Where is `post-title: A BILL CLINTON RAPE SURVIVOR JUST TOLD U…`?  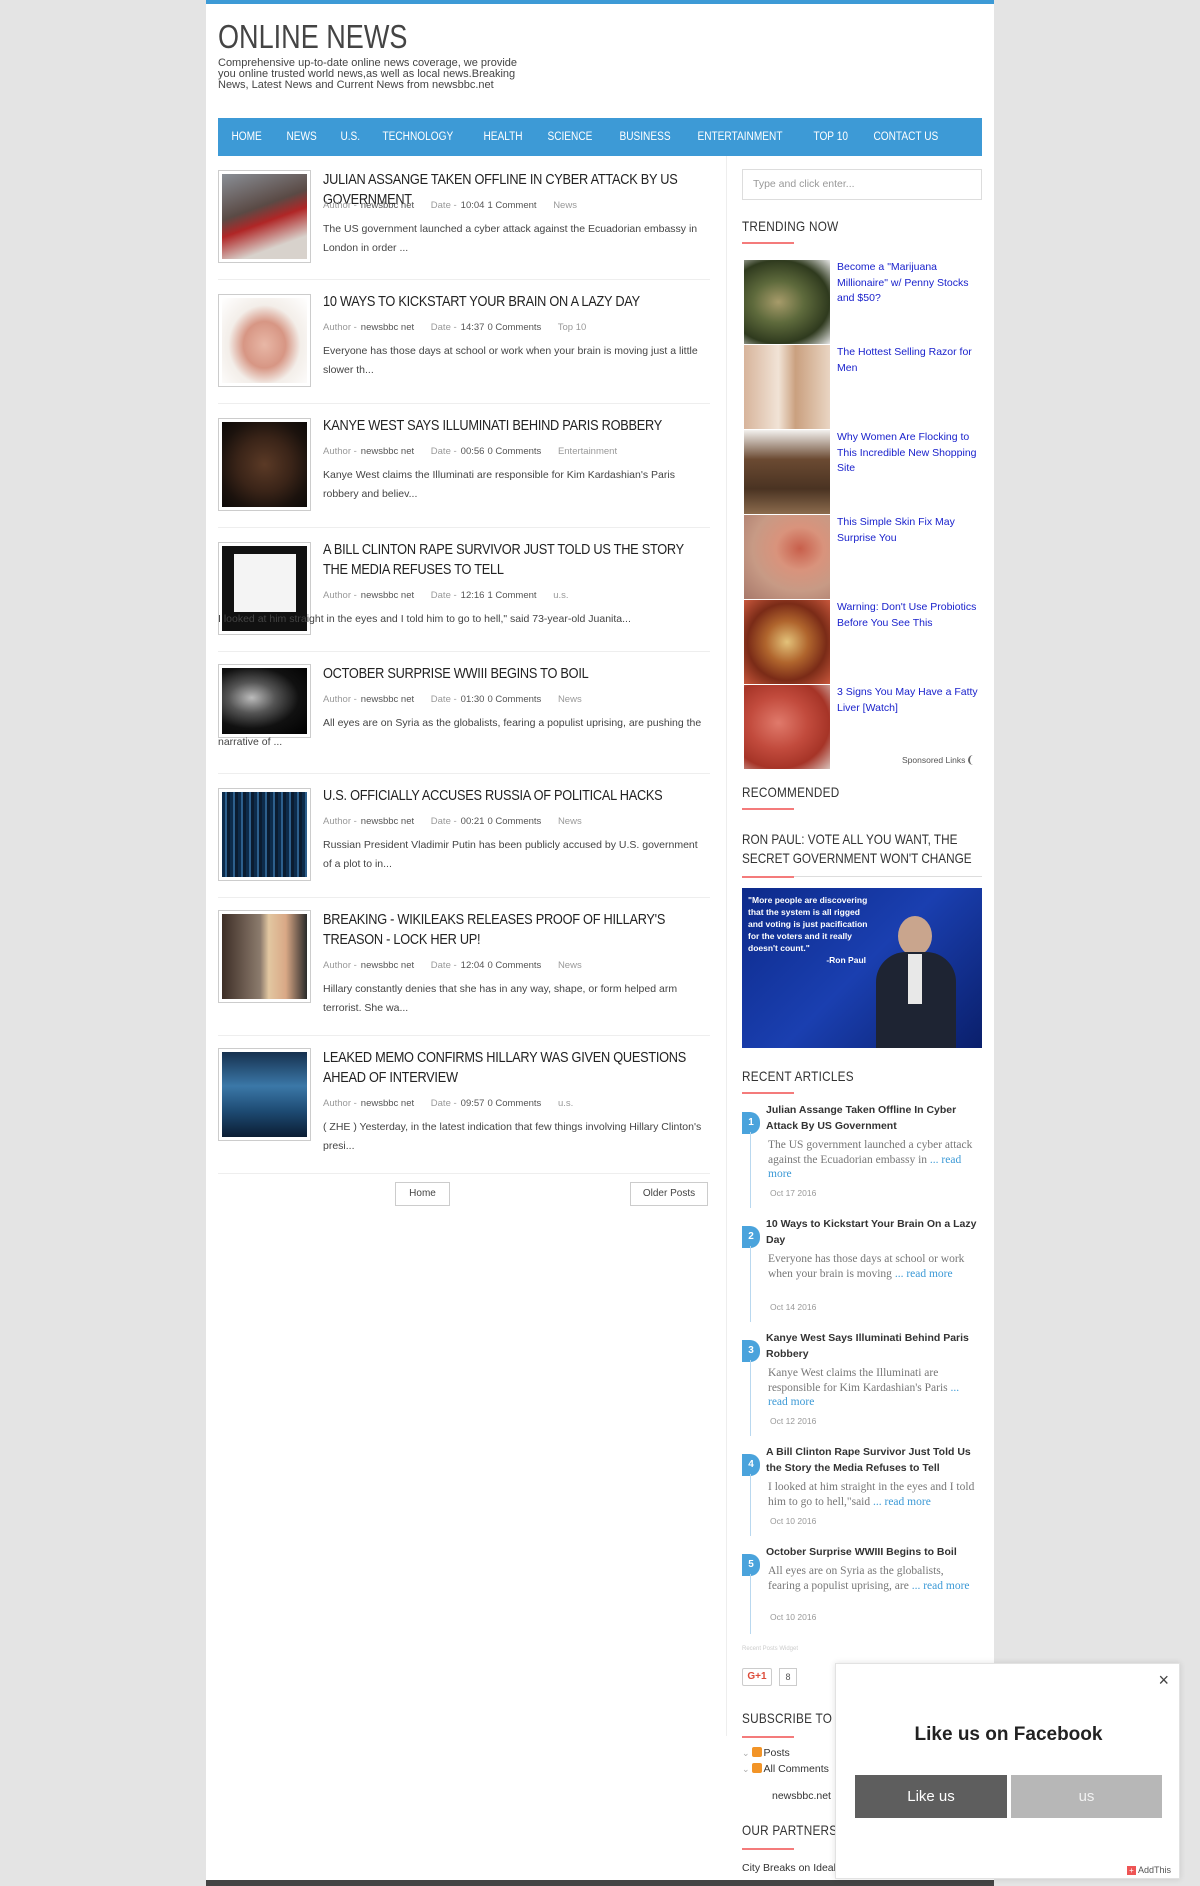 post-title: A BILL CLINTON RAPE SURVIVOR JUST TOLD U… is located at coordinates (506, 560).